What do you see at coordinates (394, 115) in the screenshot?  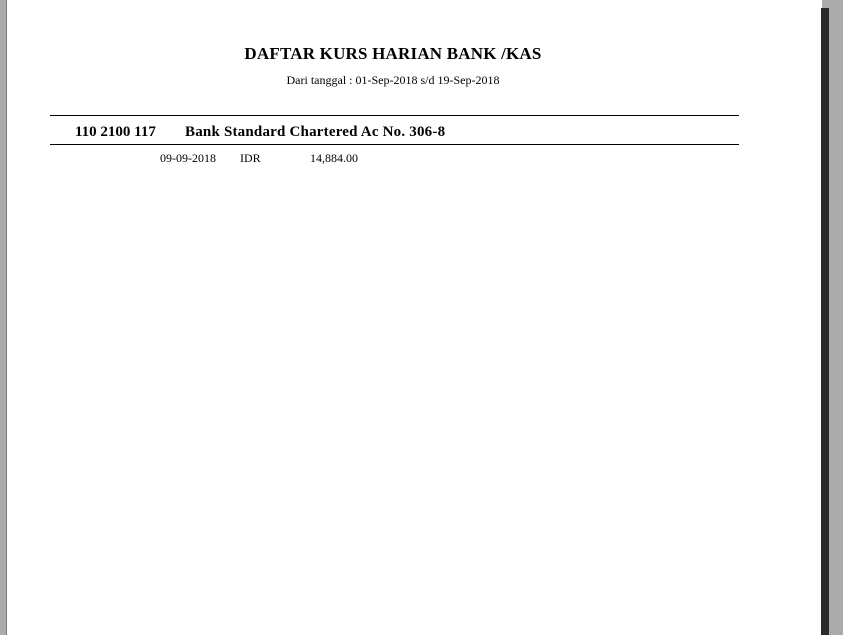 I see `header-divider-top` at bounding box center [394, 115].